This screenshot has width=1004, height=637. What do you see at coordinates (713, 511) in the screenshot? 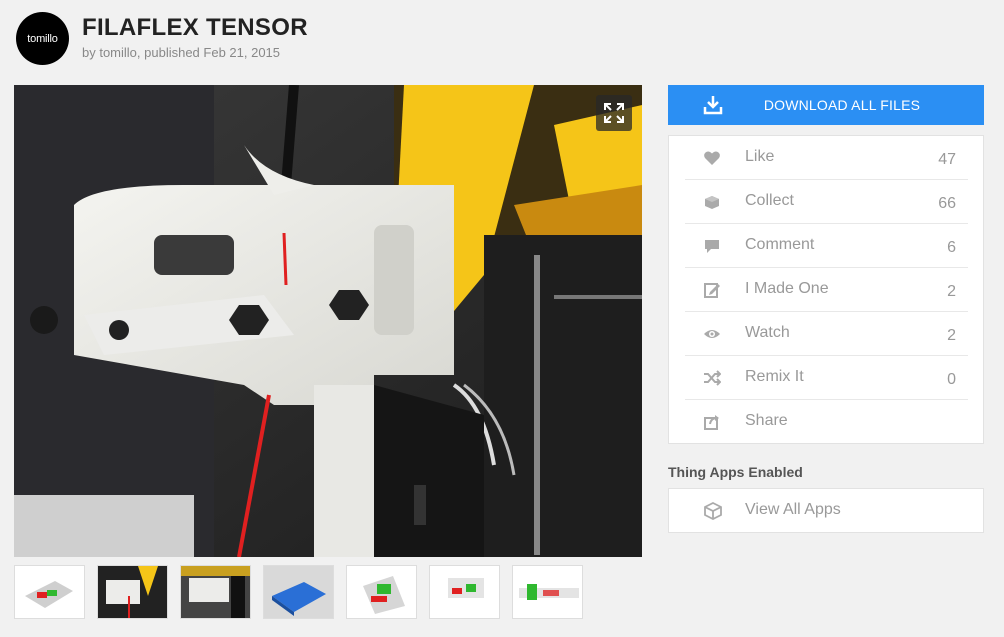
I see `cube-icon` at bounding box center [713, 511].